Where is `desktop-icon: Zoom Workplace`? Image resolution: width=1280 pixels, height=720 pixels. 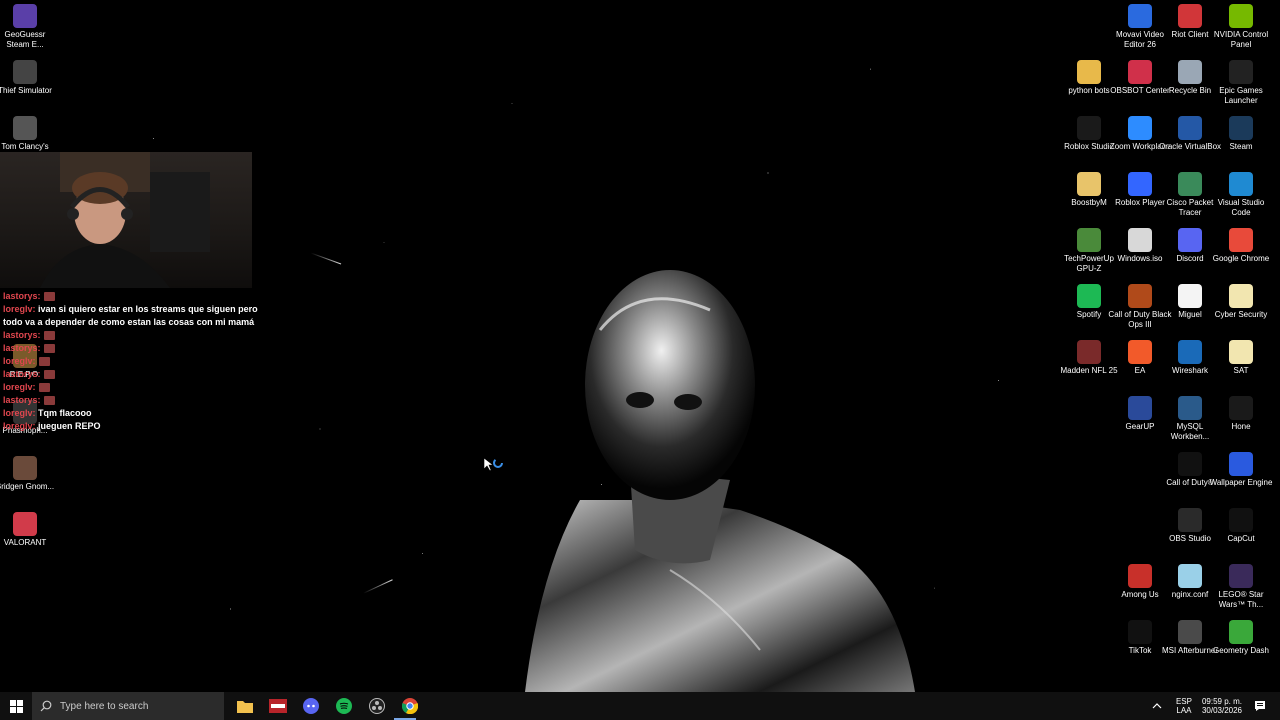
desktop-icon: Zoom Workplace is located at coordinates (1140, 140).